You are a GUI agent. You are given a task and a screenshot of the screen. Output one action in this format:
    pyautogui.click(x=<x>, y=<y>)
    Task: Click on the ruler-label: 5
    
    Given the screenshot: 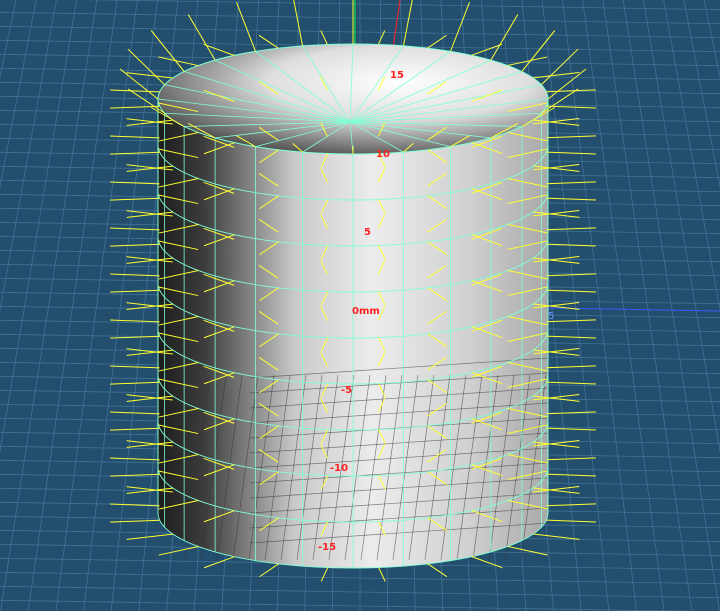 What is the action you would take?
    pyautogui.click(x=367, y=232)
    